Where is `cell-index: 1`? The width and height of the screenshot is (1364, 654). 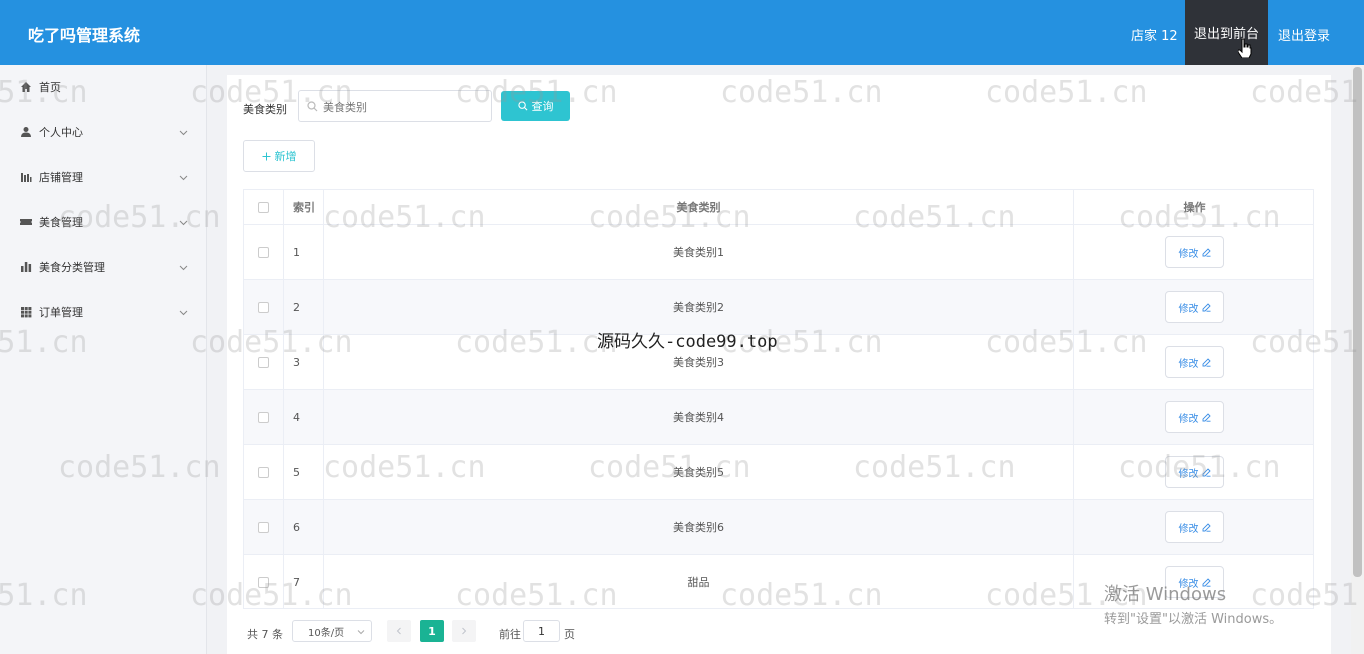
cell-index: 1 is located at coordinates (304, 252).